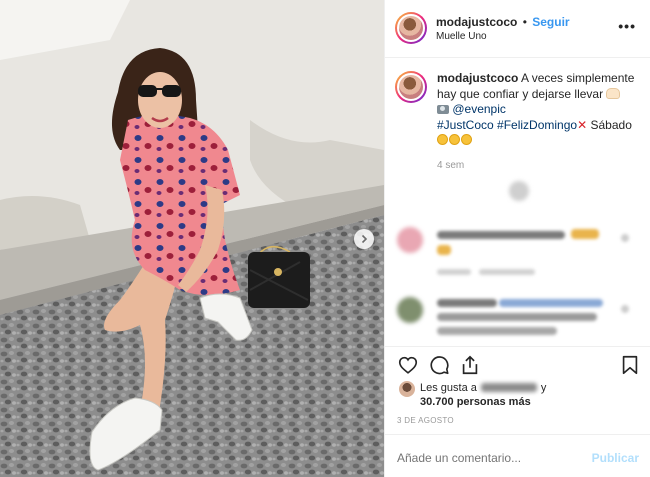 This screenshot has height=477, width=650. I want to click on more-options-button: •••, so click(627, 26).